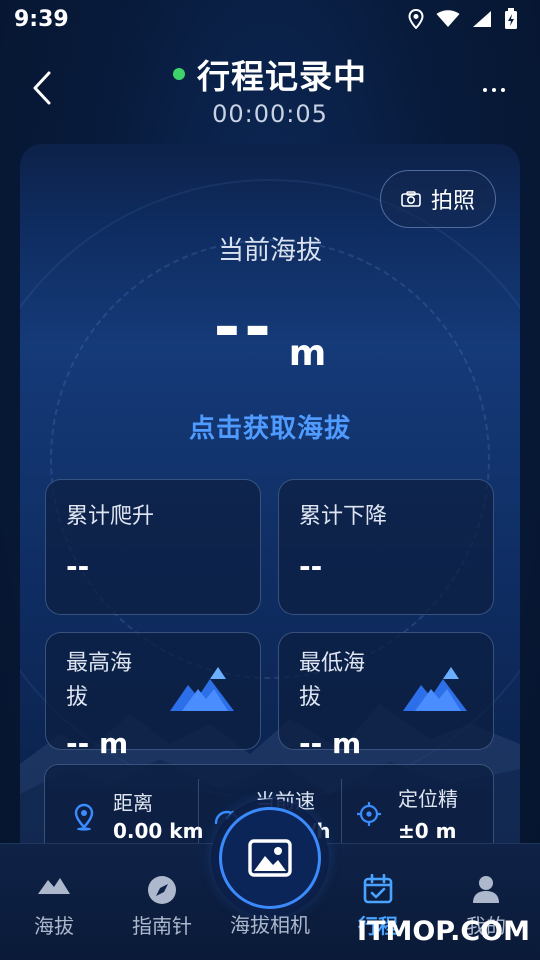 The image size is (540, 960). I want to click on trip-timer: 00:00:05, so click(270, 114).